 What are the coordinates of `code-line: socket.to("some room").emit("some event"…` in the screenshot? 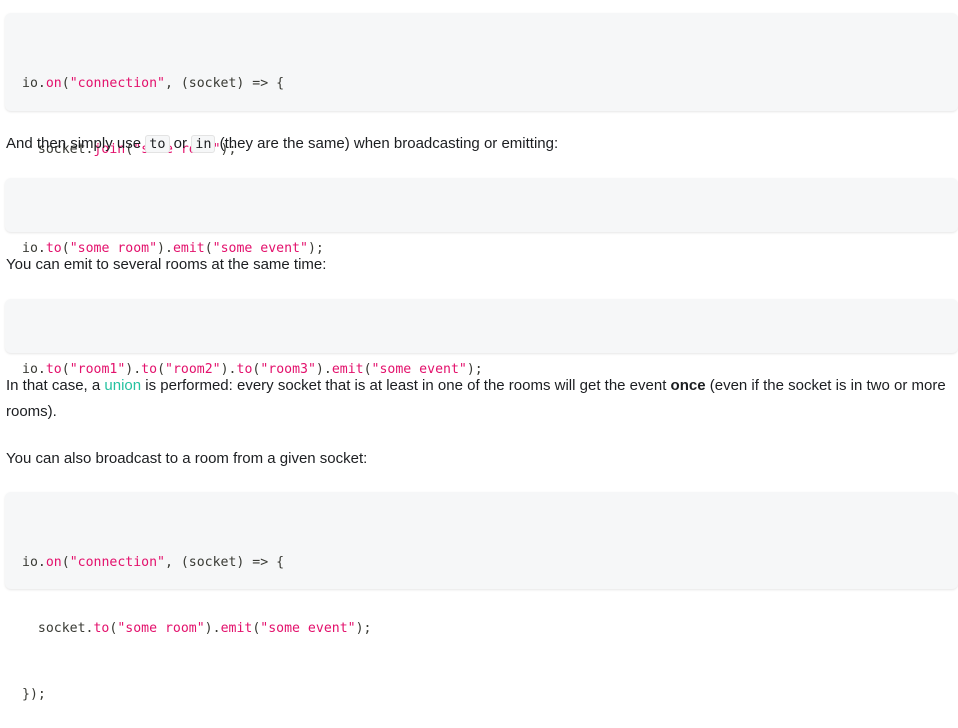 It's located at (197, 628).